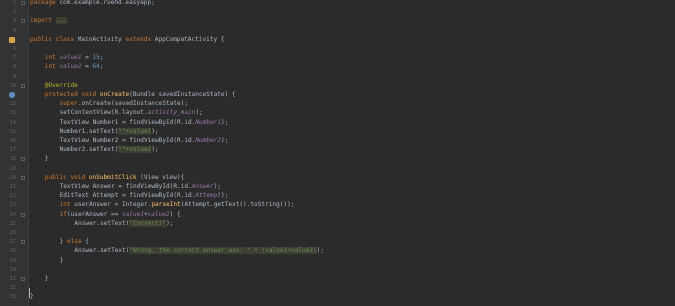 This screenshot has width=675, height=306. What do you see at coordinates (101, 39) in the screenshot?
I see `code-token: MainActivity` at bounding box center [101, 39].